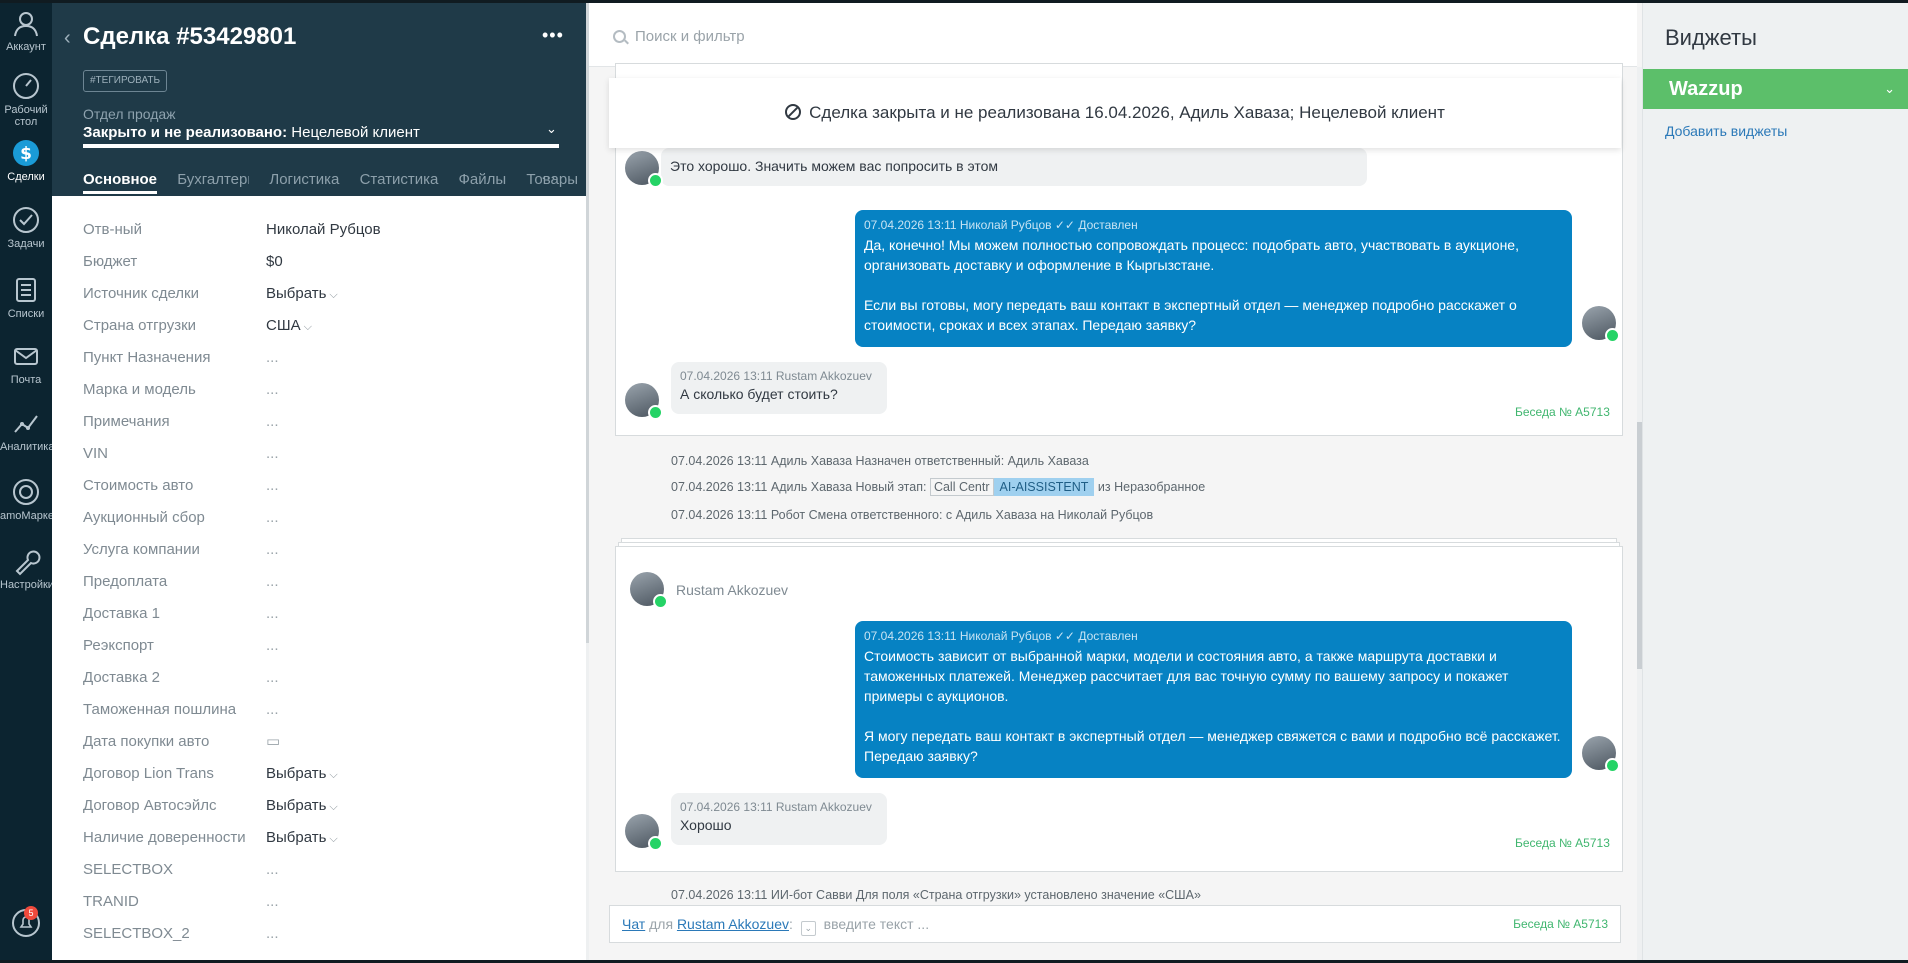 This screenshot has width=1908, height=963. What do you see at coordinates (323, 261) in the screenshot?
I see `field-row: Бюджет $0` at bounding box center [323, 261].